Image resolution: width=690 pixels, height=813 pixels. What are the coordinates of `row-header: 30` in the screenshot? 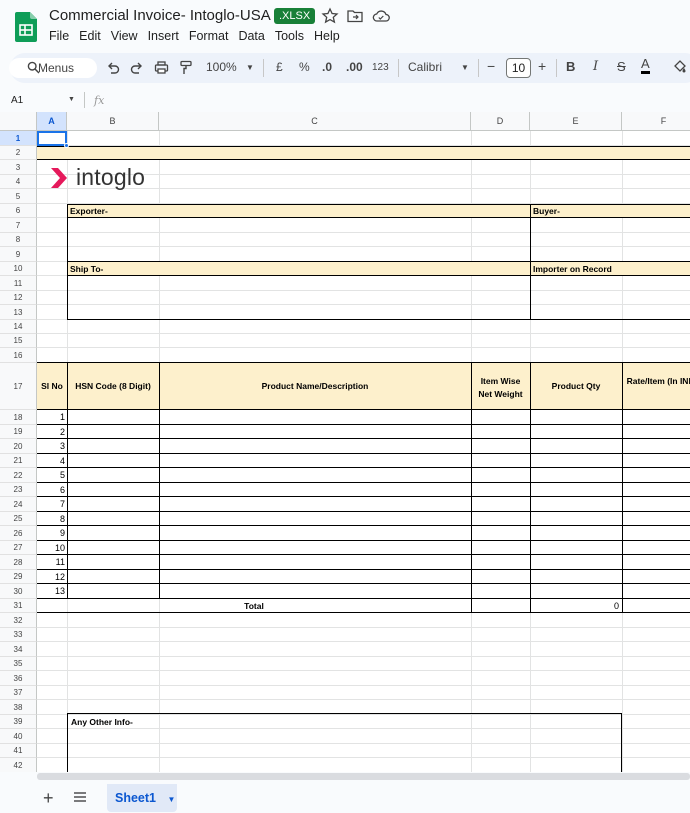 It's located at (18, 591).